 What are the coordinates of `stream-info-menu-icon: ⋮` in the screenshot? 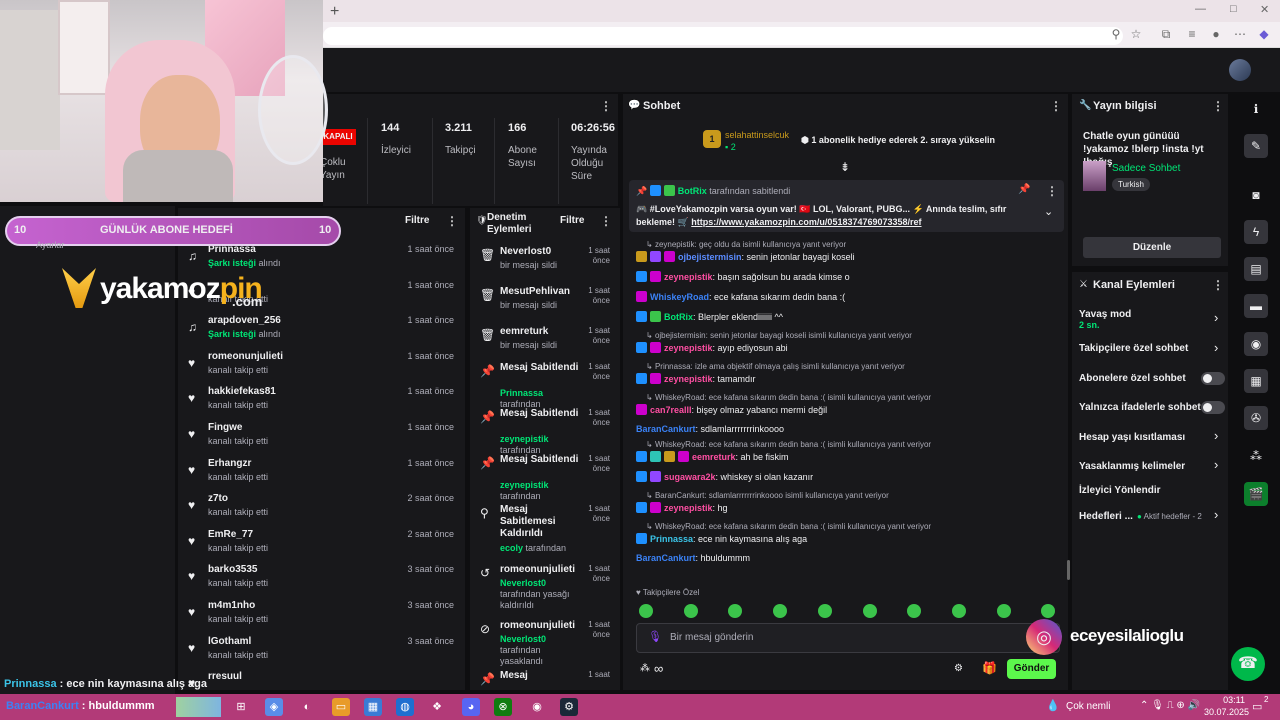 It's located at (1218, 106).